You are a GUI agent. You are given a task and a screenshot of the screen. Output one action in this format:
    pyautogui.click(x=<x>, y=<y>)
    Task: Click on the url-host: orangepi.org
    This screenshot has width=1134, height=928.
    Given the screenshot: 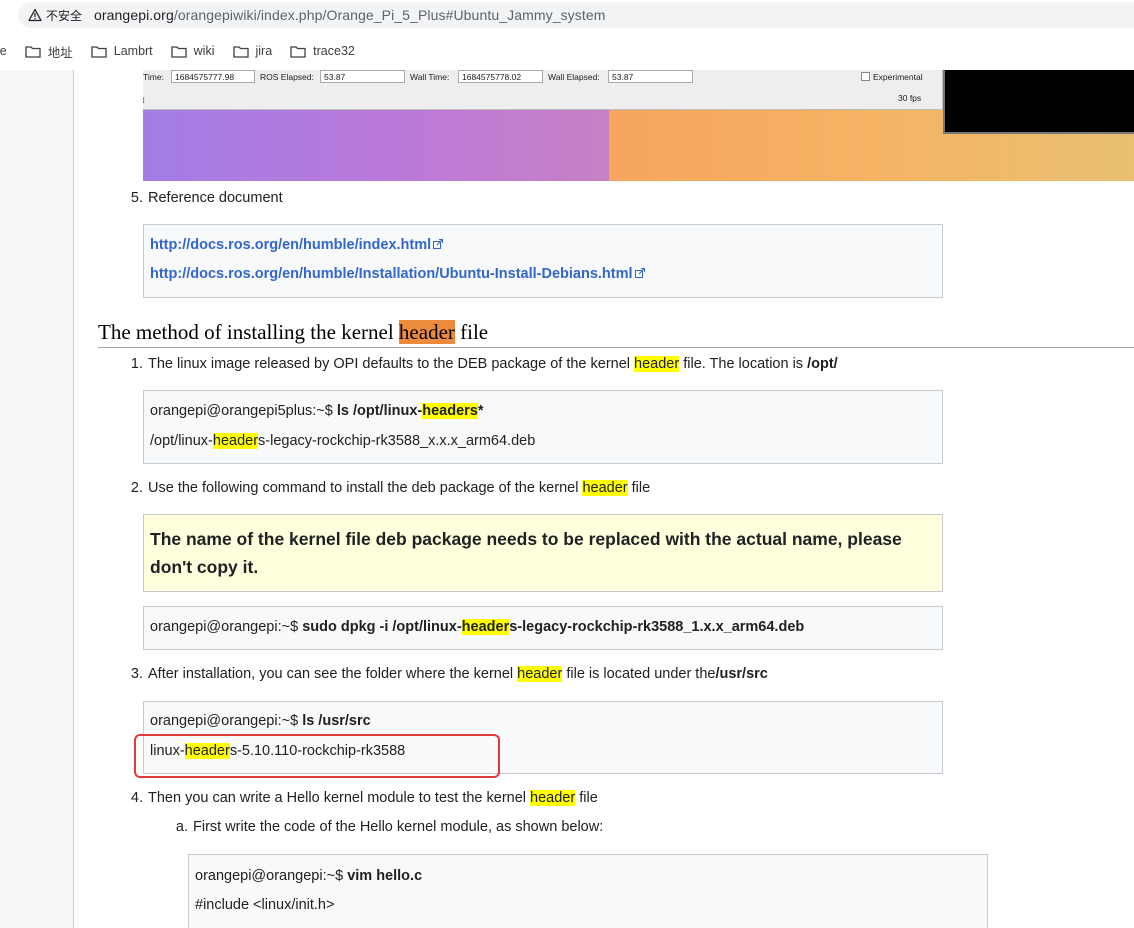 What is the action you would take?
    pyautogui.click(x=134, y=15)
    